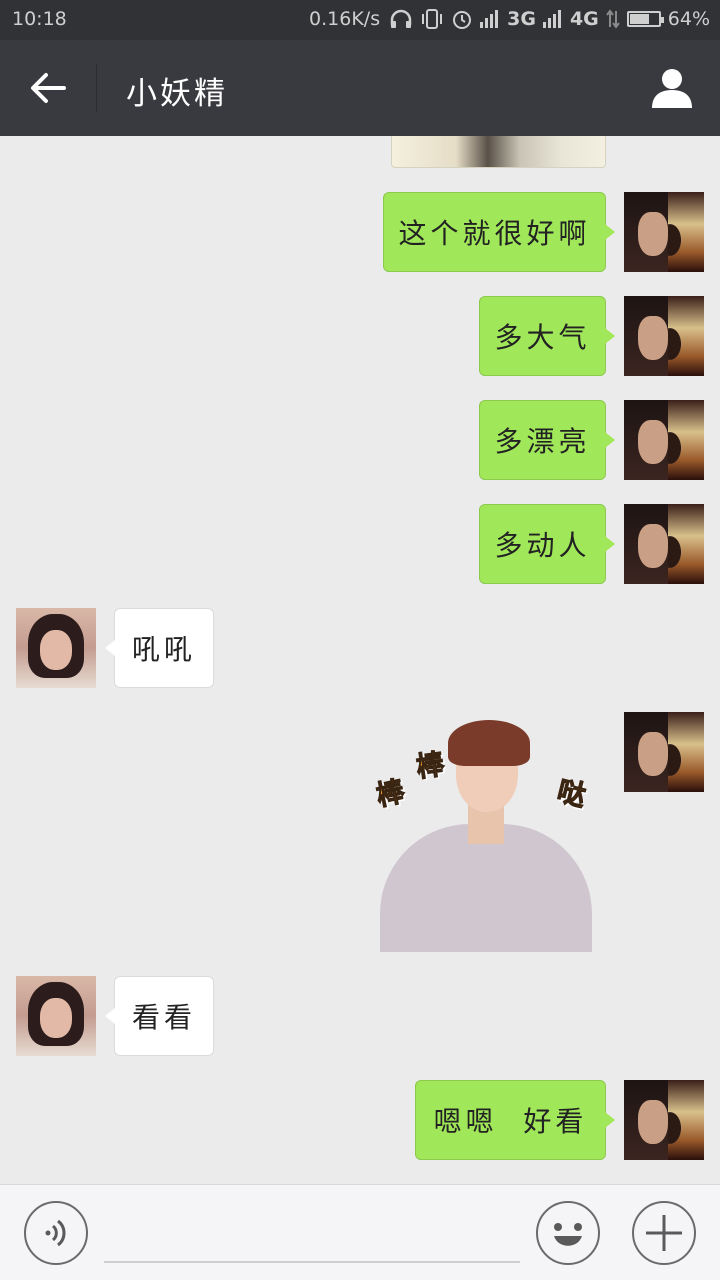 The width and height of the screenshot is (720, 1280). Describe the element at coordinates (360, 88) in the screenshot. I see `chat-header: 小妖精` at that location.